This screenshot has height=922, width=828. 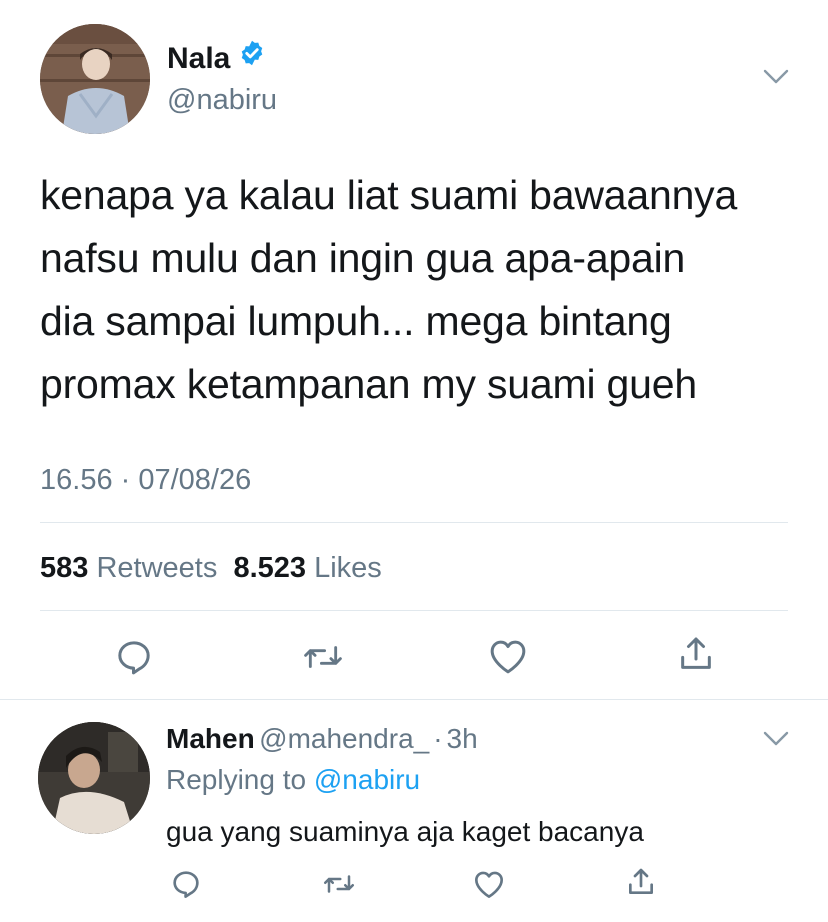 I want to click on tweet-stats: 583 Retweets 8.523 Likes, so click(x=211, y=568).